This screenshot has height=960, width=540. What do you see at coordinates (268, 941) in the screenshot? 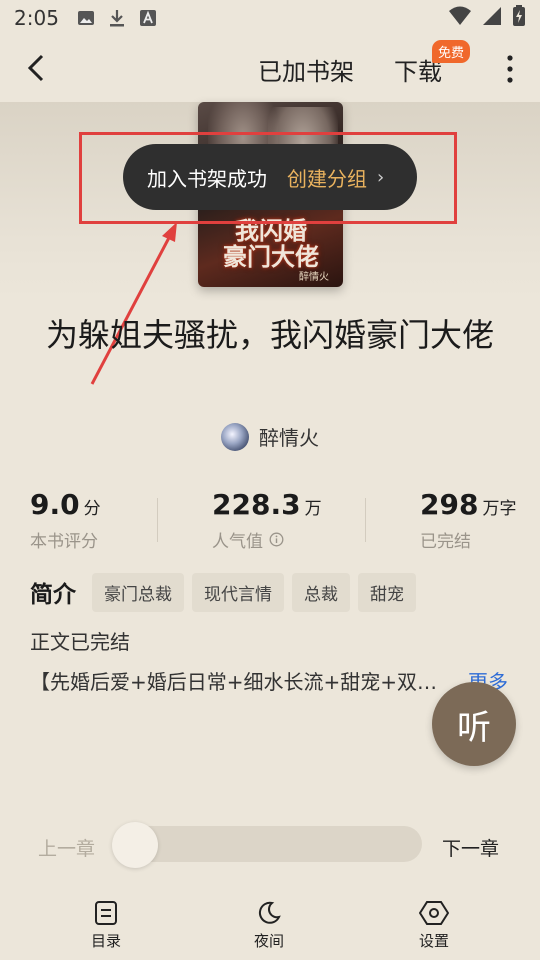
I see `nav-night-mode-label: 夜间` at bounding box center [268, 941].